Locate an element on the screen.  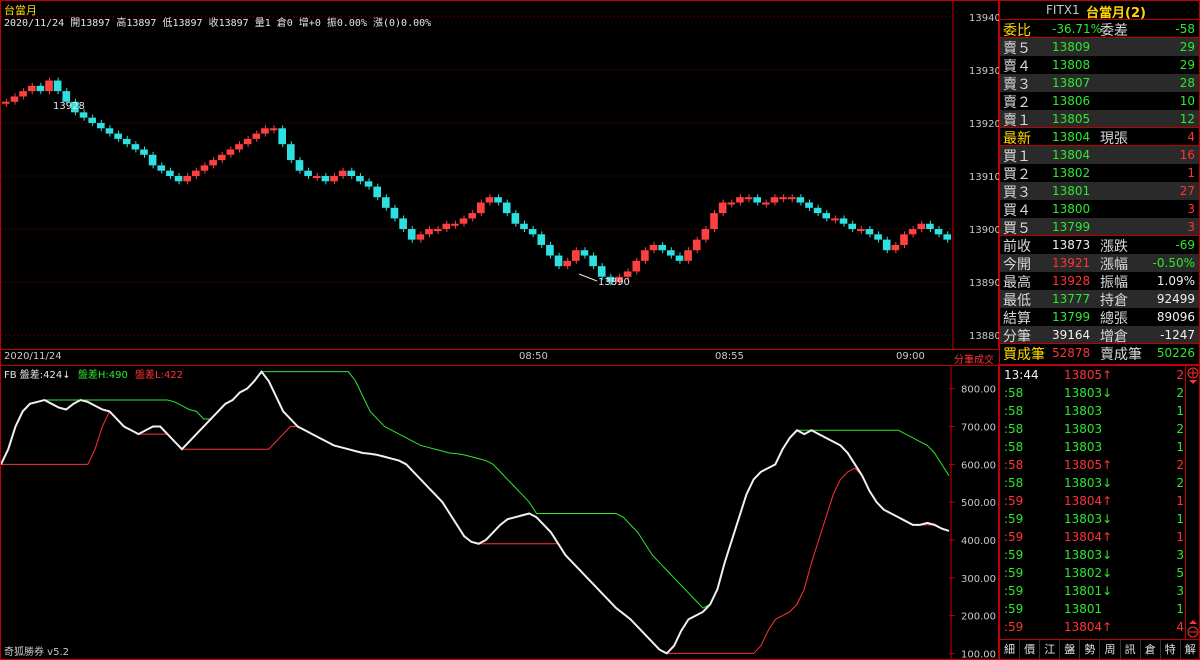
quote-label-2: 振幅 is located at coordinates (1114, 283).